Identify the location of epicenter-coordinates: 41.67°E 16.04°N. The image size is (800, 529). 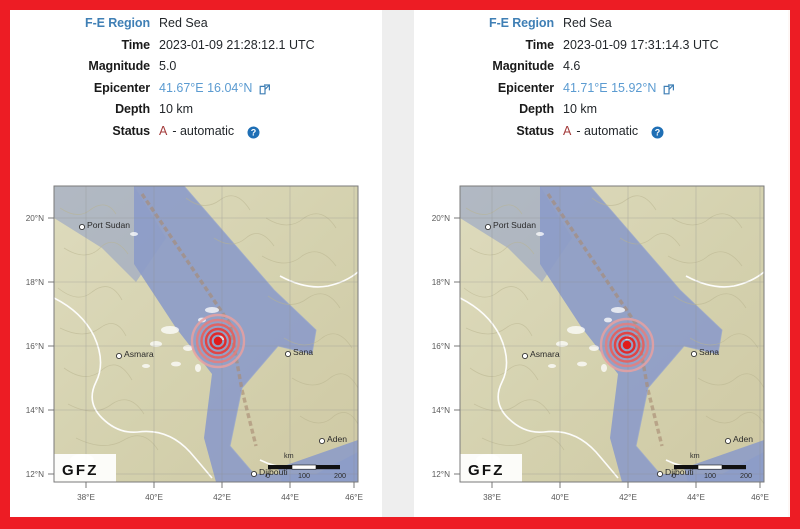
(206, 87).